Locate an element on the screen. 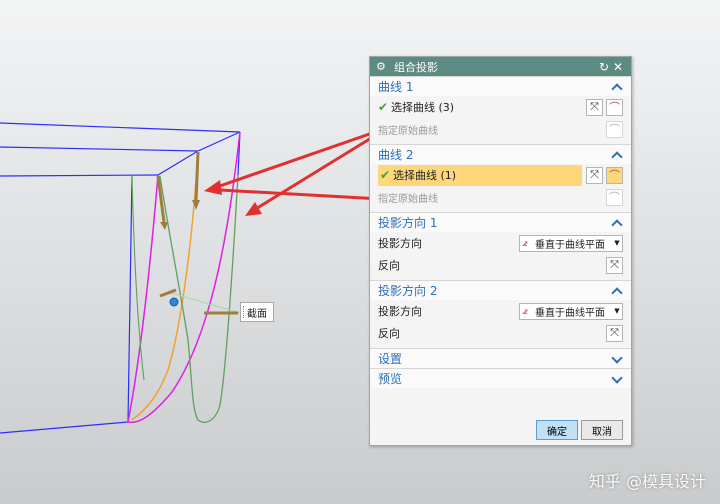  vector-right is located at coordinates (197, 177).